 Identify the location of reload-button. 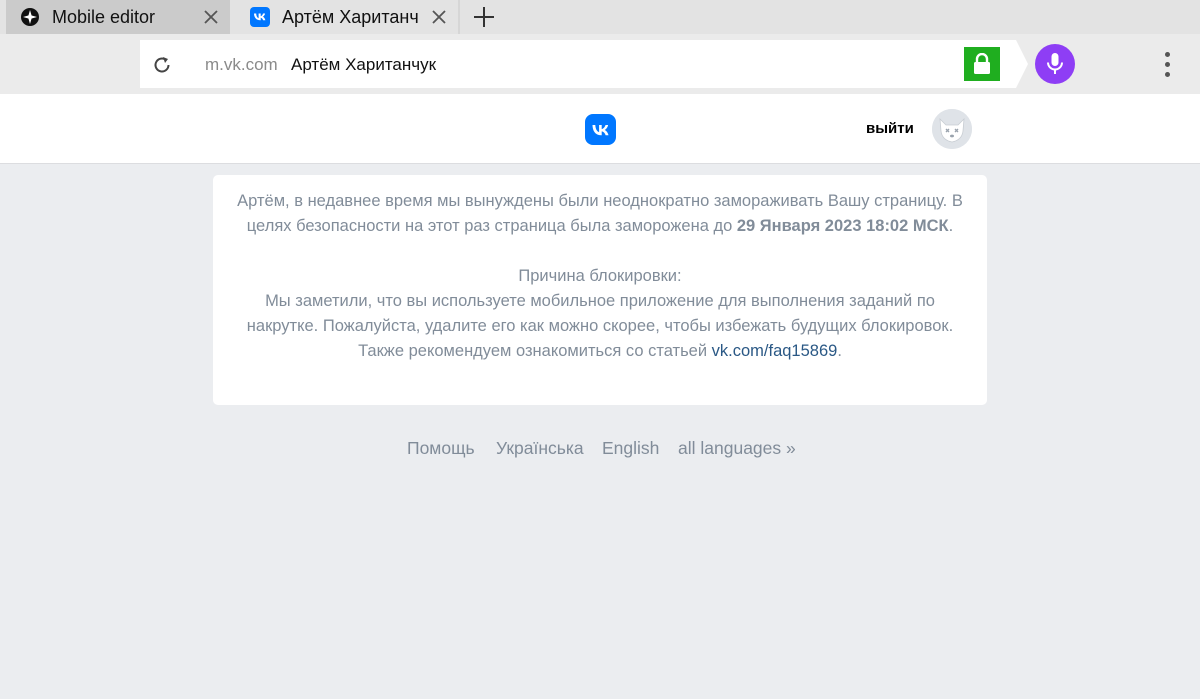
(162, 65).